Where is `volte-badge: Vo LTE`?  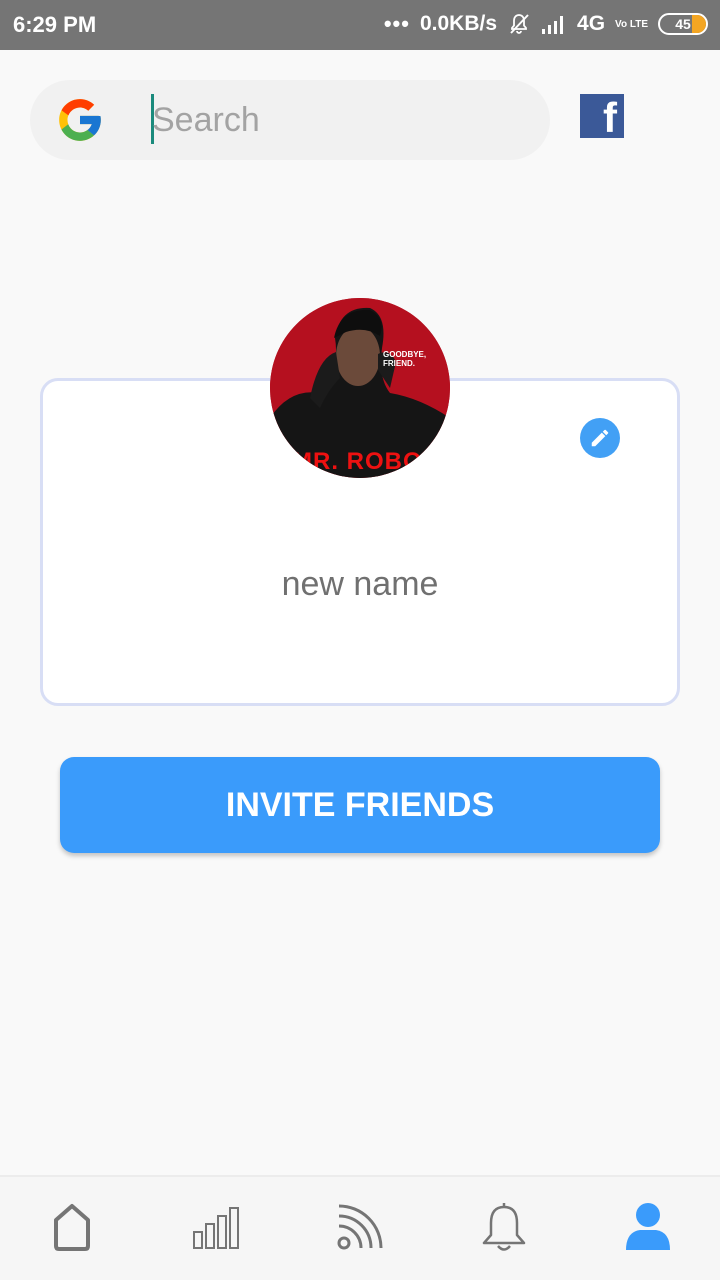
volte-badge: Vo LTE is located at coordinates (631, 24).